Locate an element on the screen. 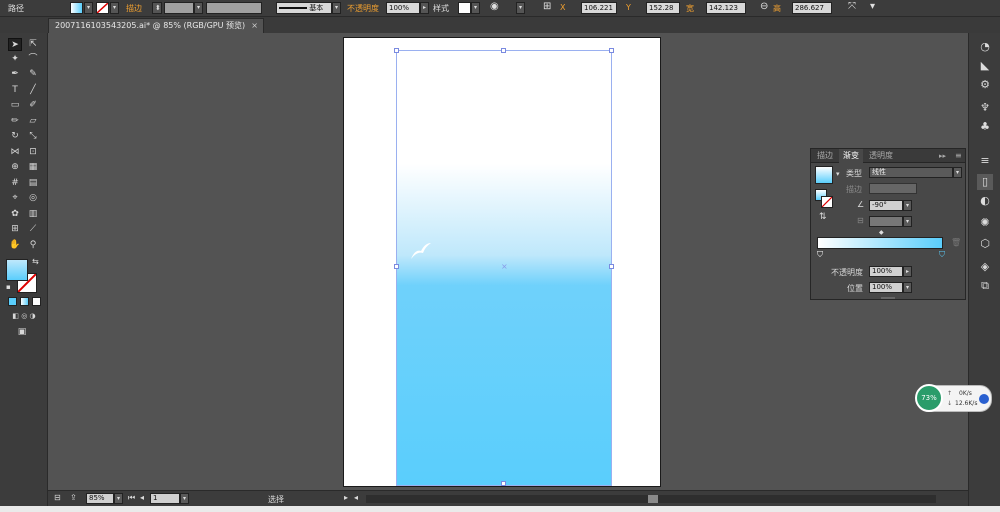  opacity-label: 不透明度 is located at coordinates (363, 8).